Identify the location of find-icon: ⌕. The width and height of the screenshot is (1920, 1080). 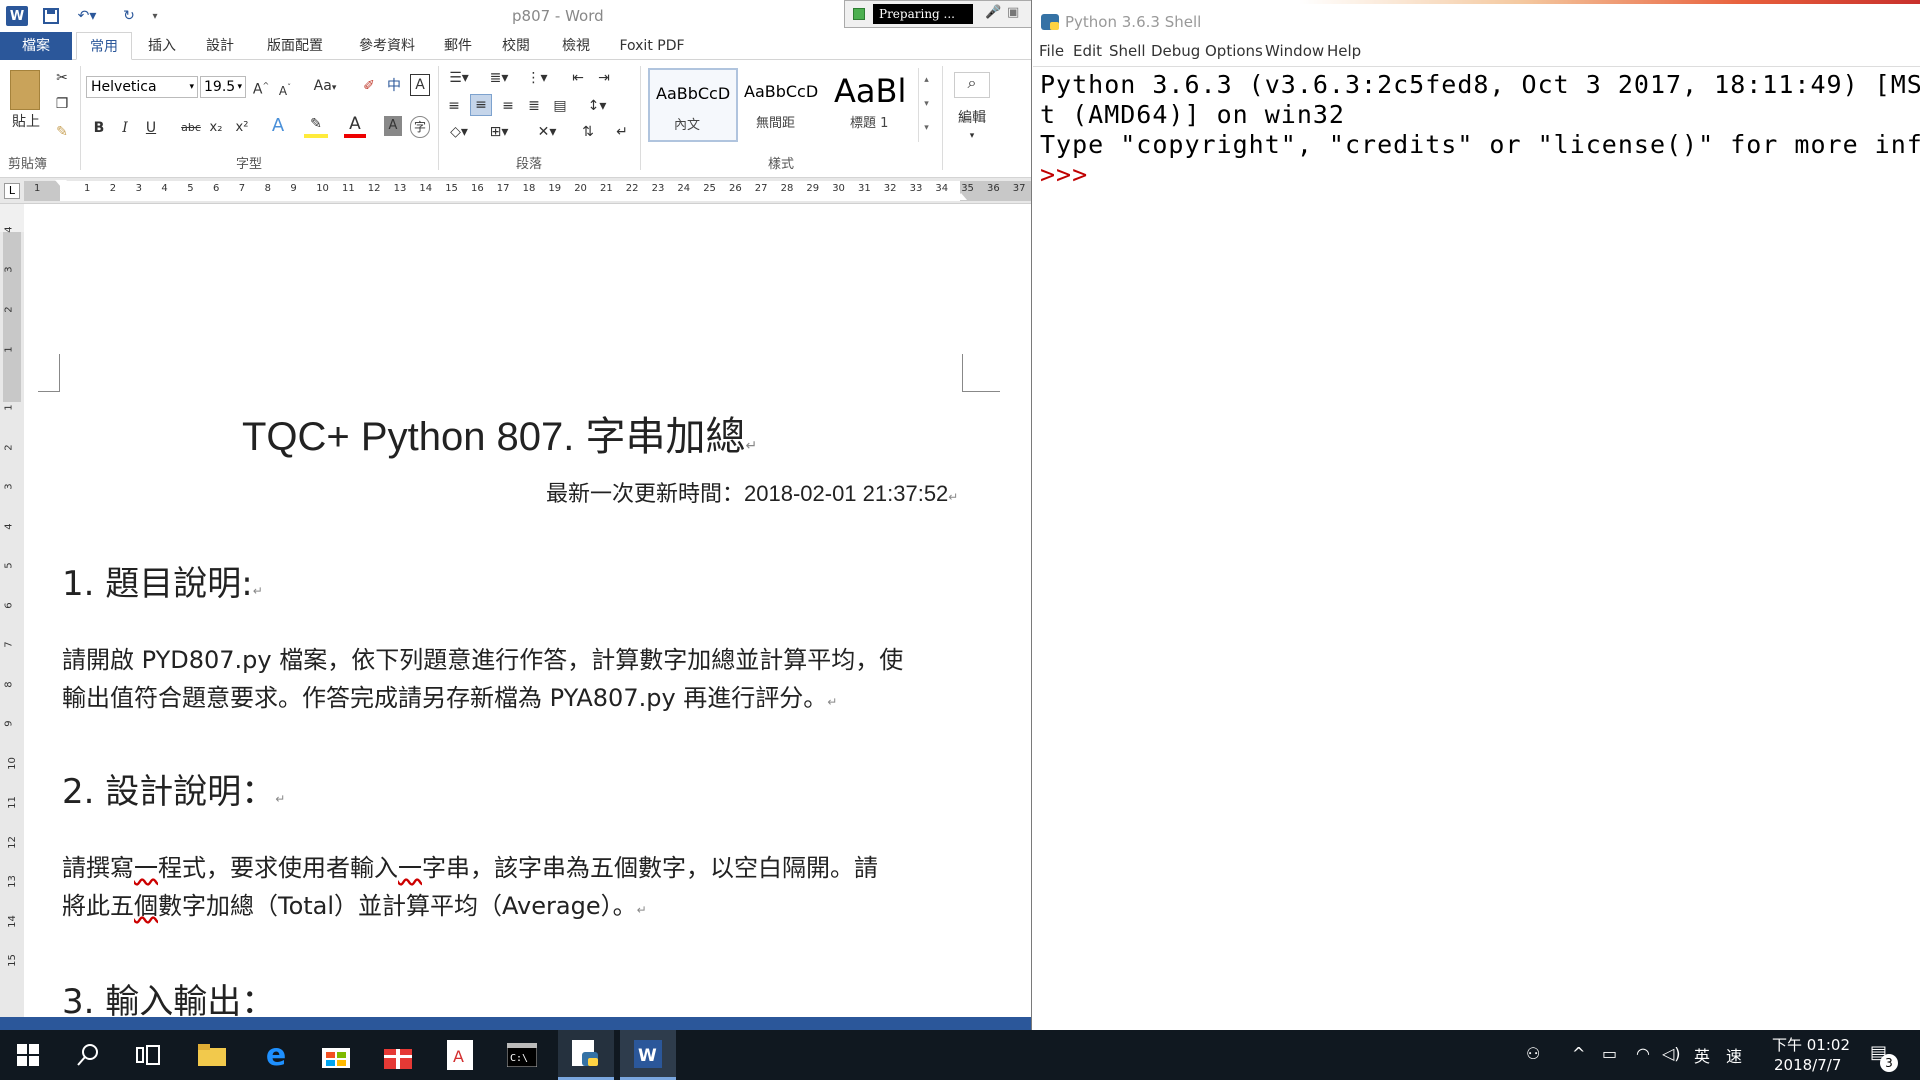
(972, 85).